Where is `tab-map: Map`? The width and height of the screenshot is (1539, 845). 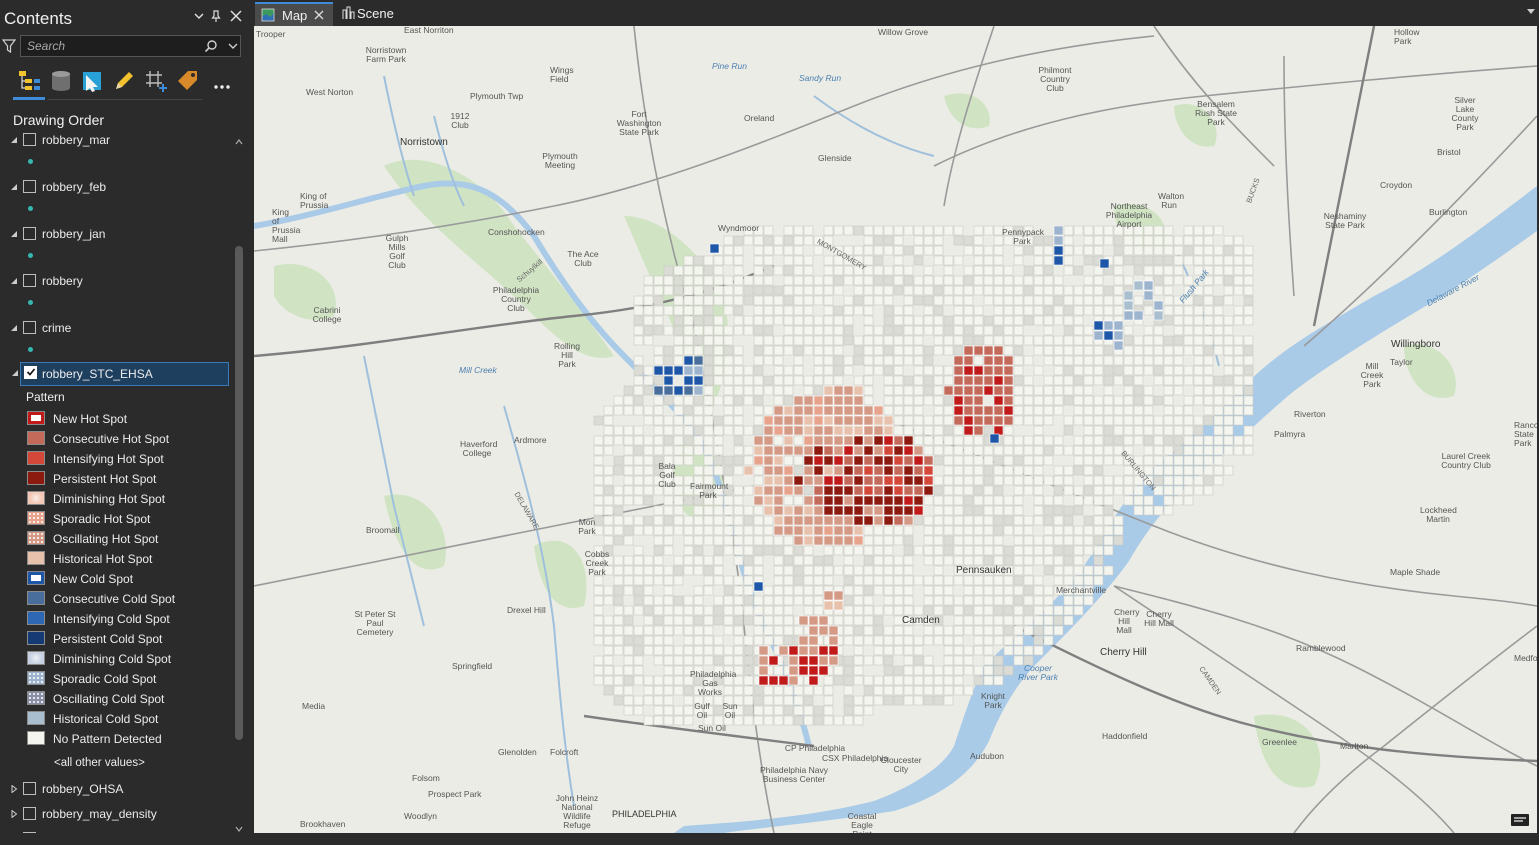 tab-map: Map is located at coordinates (294, 14).